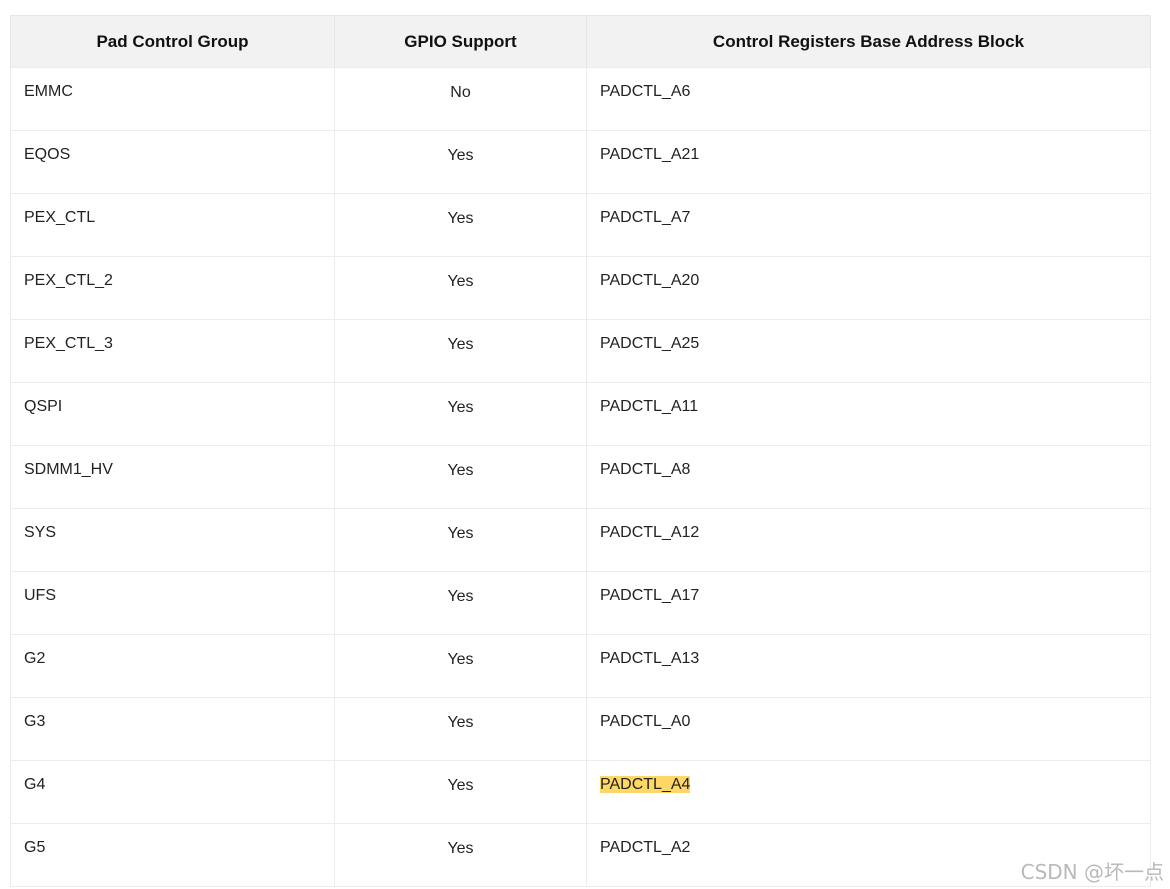  I want to click on highlighted-text: PADCTL_A4, so click(645, 784).